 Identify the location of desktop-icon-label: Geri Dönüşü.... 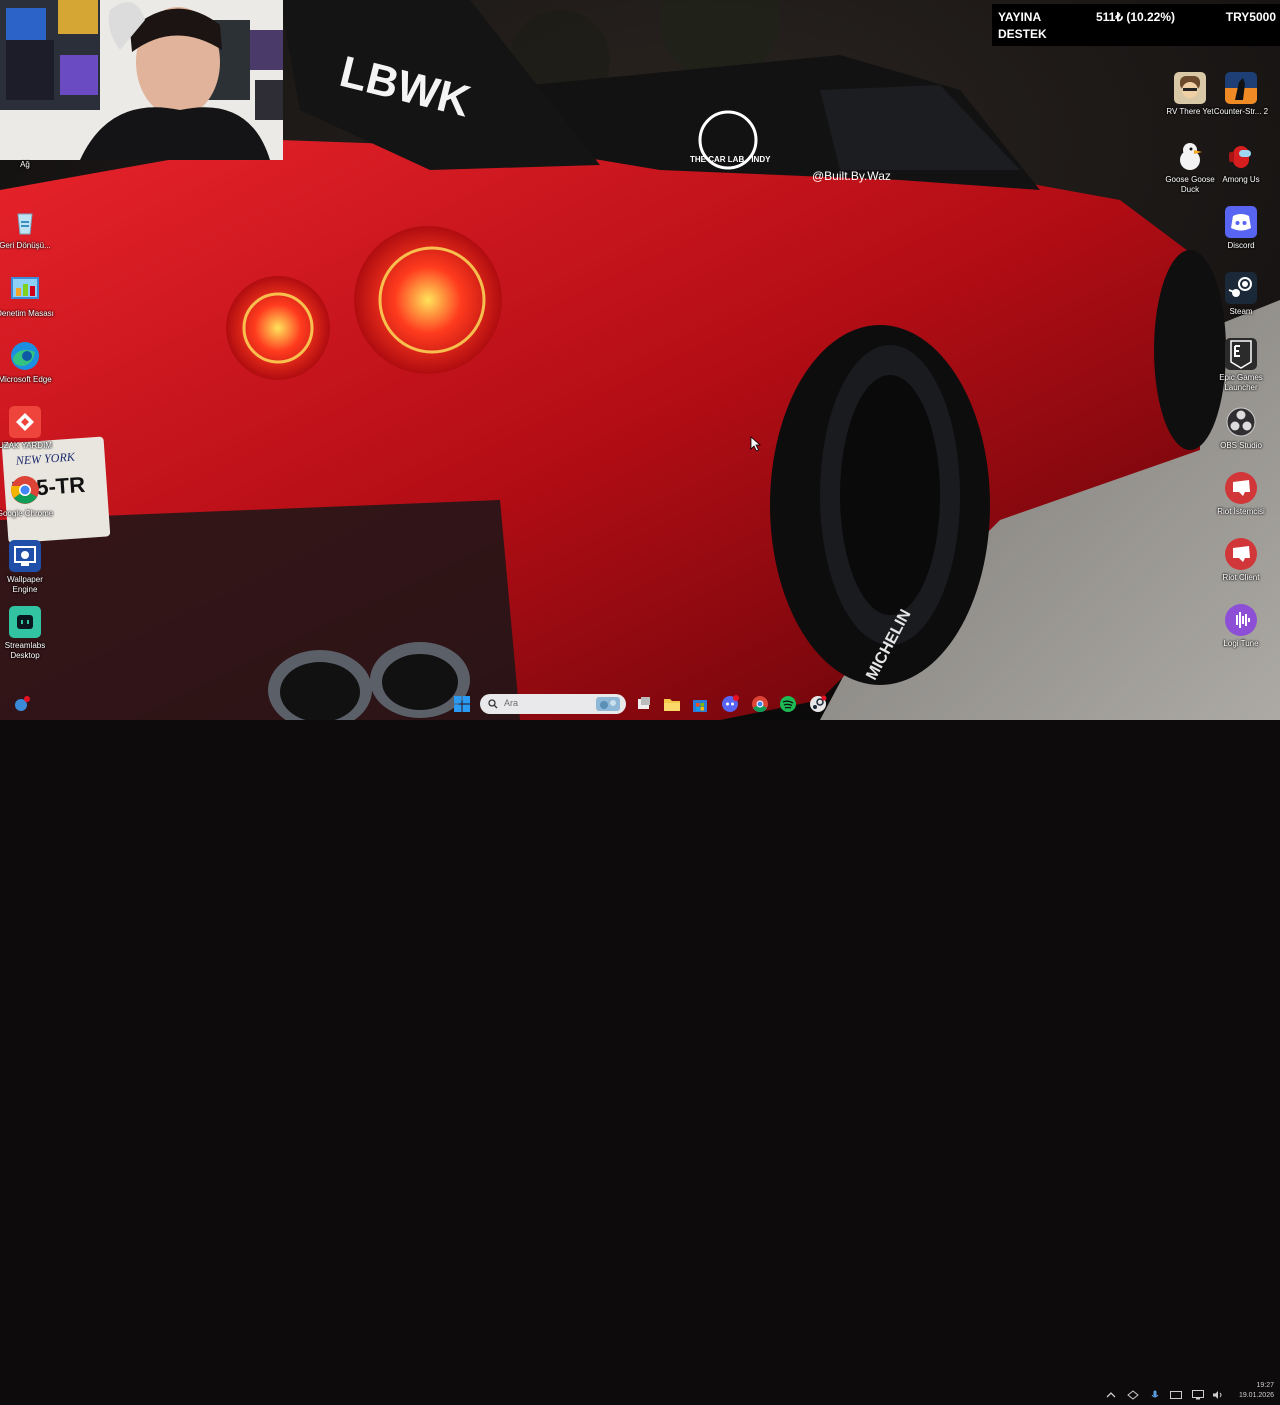
(25, 245).